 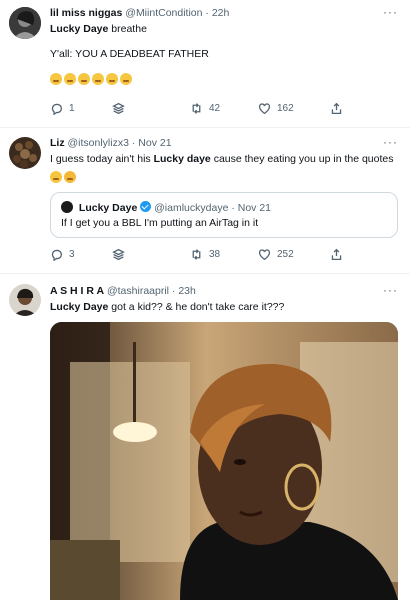 I want to click on like-button: 252, so click(x=276, y=254).